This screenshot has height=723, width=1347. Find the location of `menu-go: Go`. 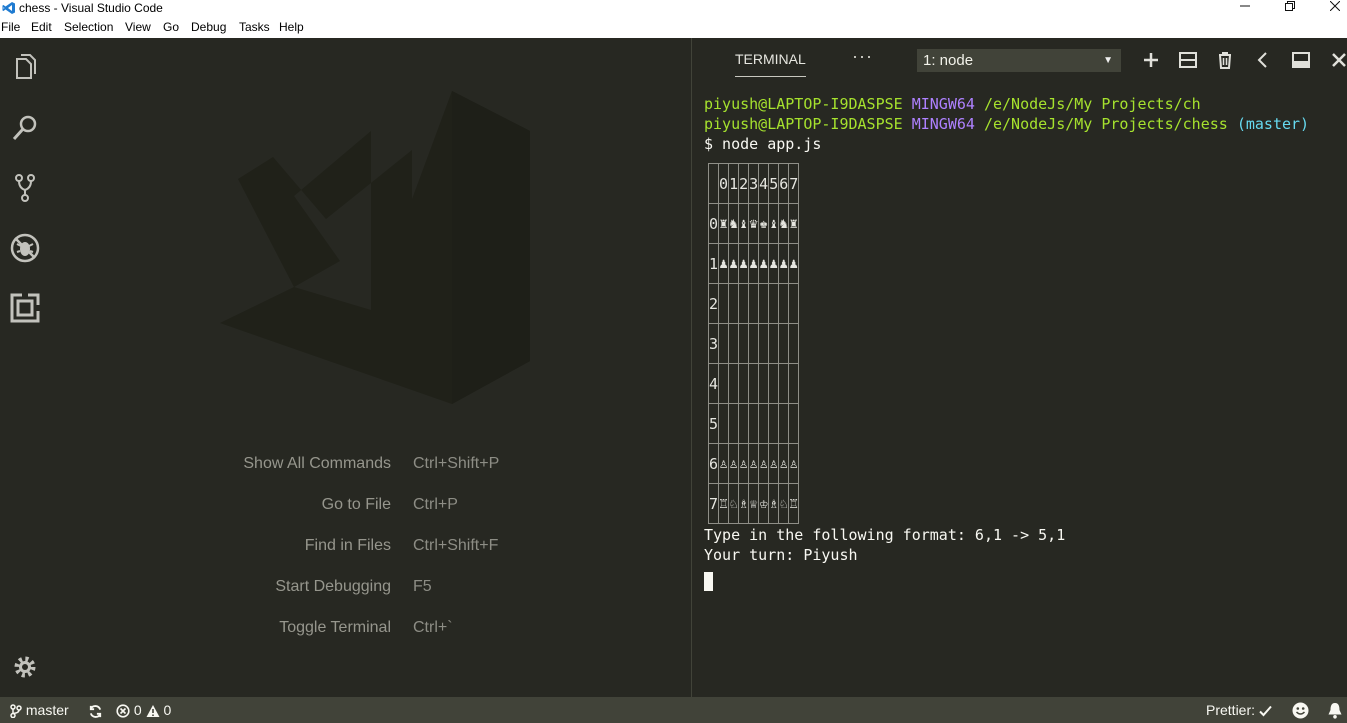

menu-go: Go is located at coordinates (171, 27).